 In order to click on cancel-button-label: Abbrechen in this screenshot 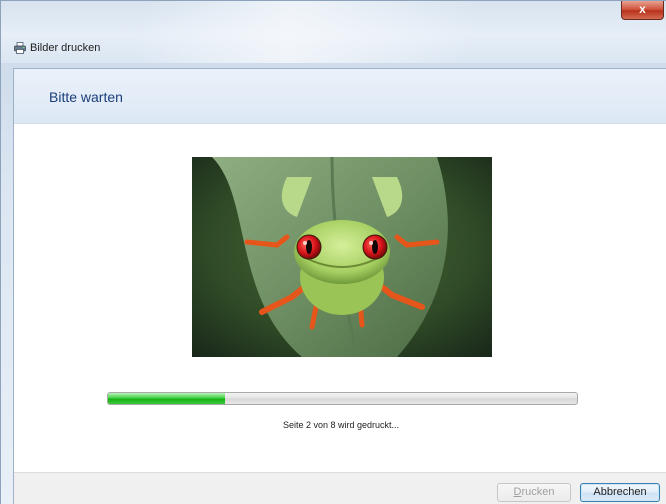, I will do `click(620, 492)`.